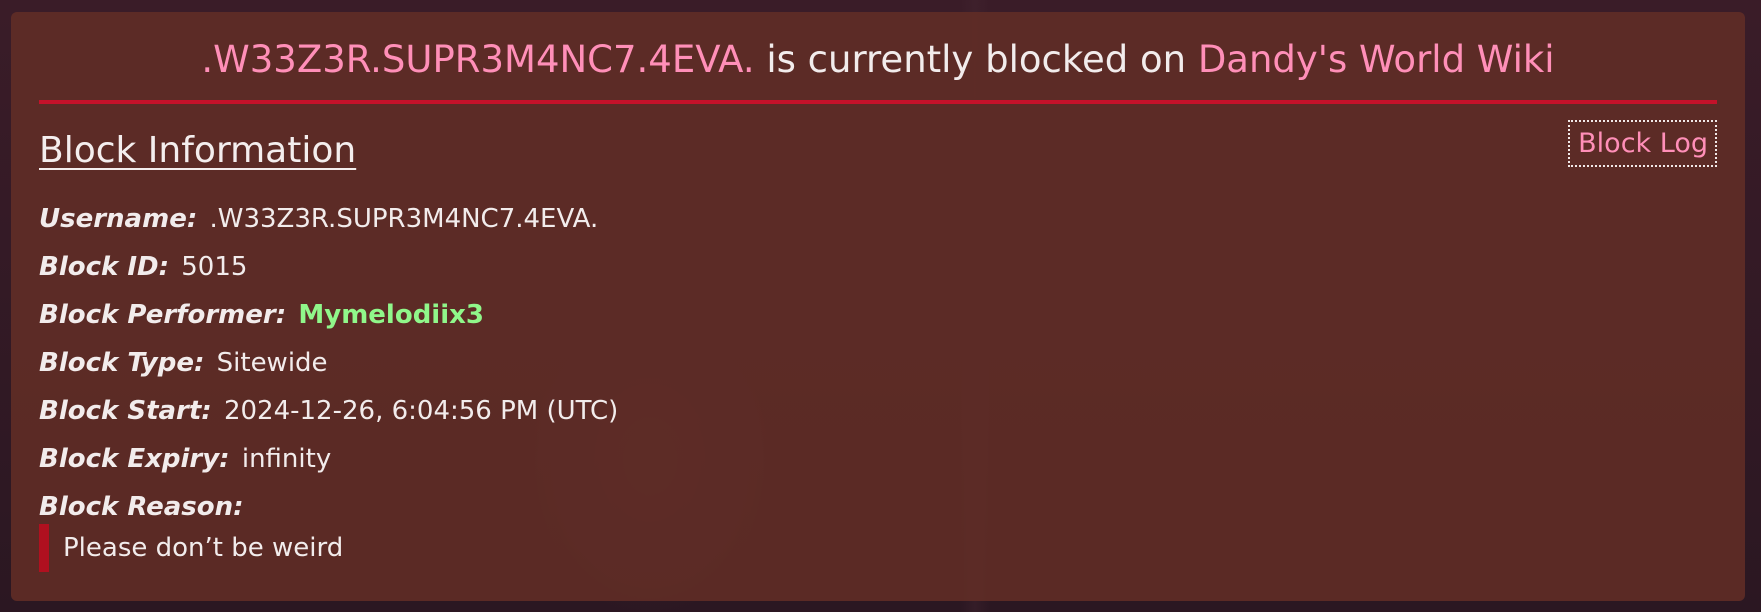  Describe the element at coordinates (286, 459) in the screenshot. I see `field-block-expiry-value: infinity` at that location.